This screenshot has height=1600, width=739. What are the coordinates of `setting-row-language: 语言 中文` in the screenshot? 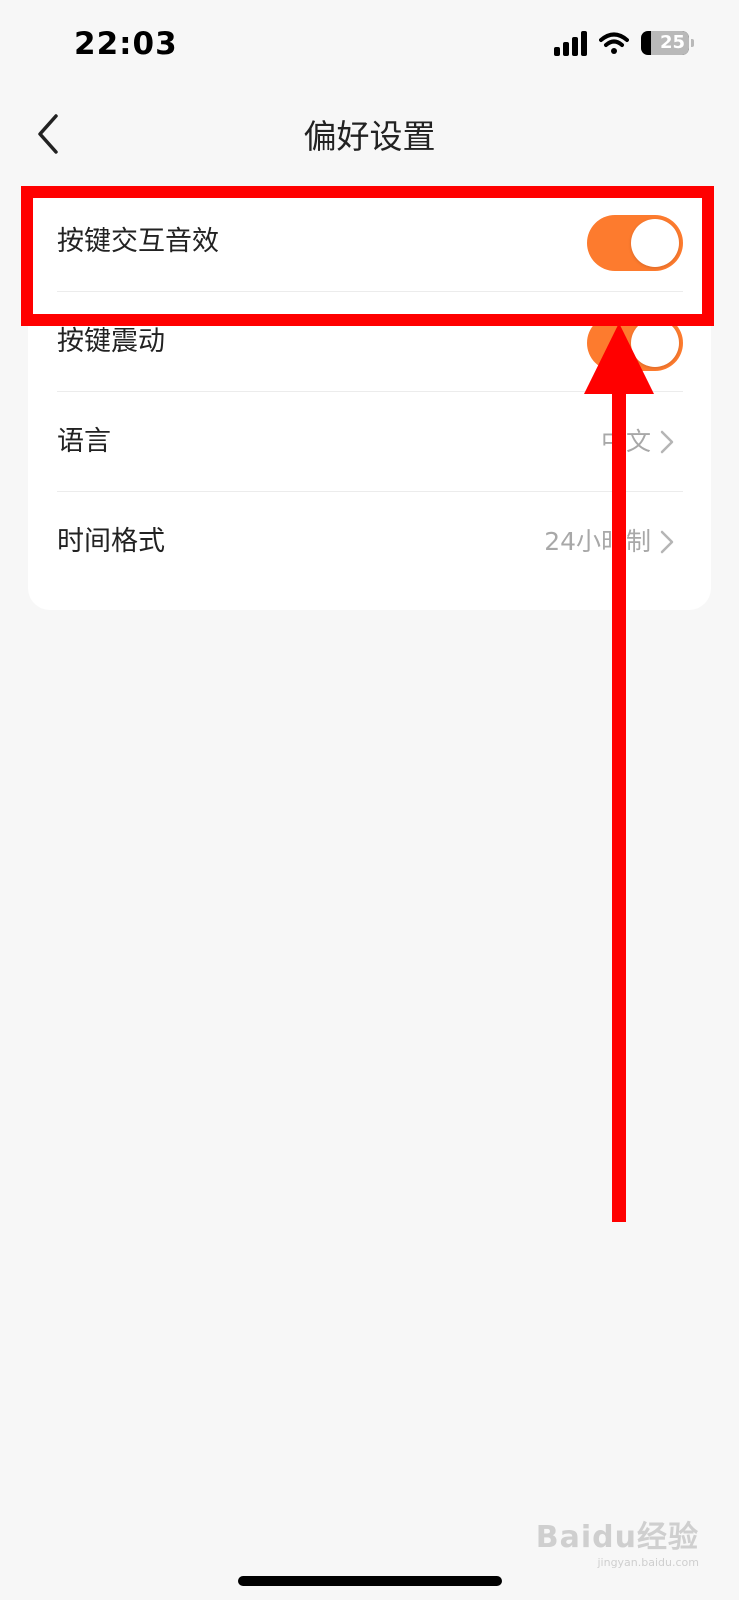 It's located at (369, 442).